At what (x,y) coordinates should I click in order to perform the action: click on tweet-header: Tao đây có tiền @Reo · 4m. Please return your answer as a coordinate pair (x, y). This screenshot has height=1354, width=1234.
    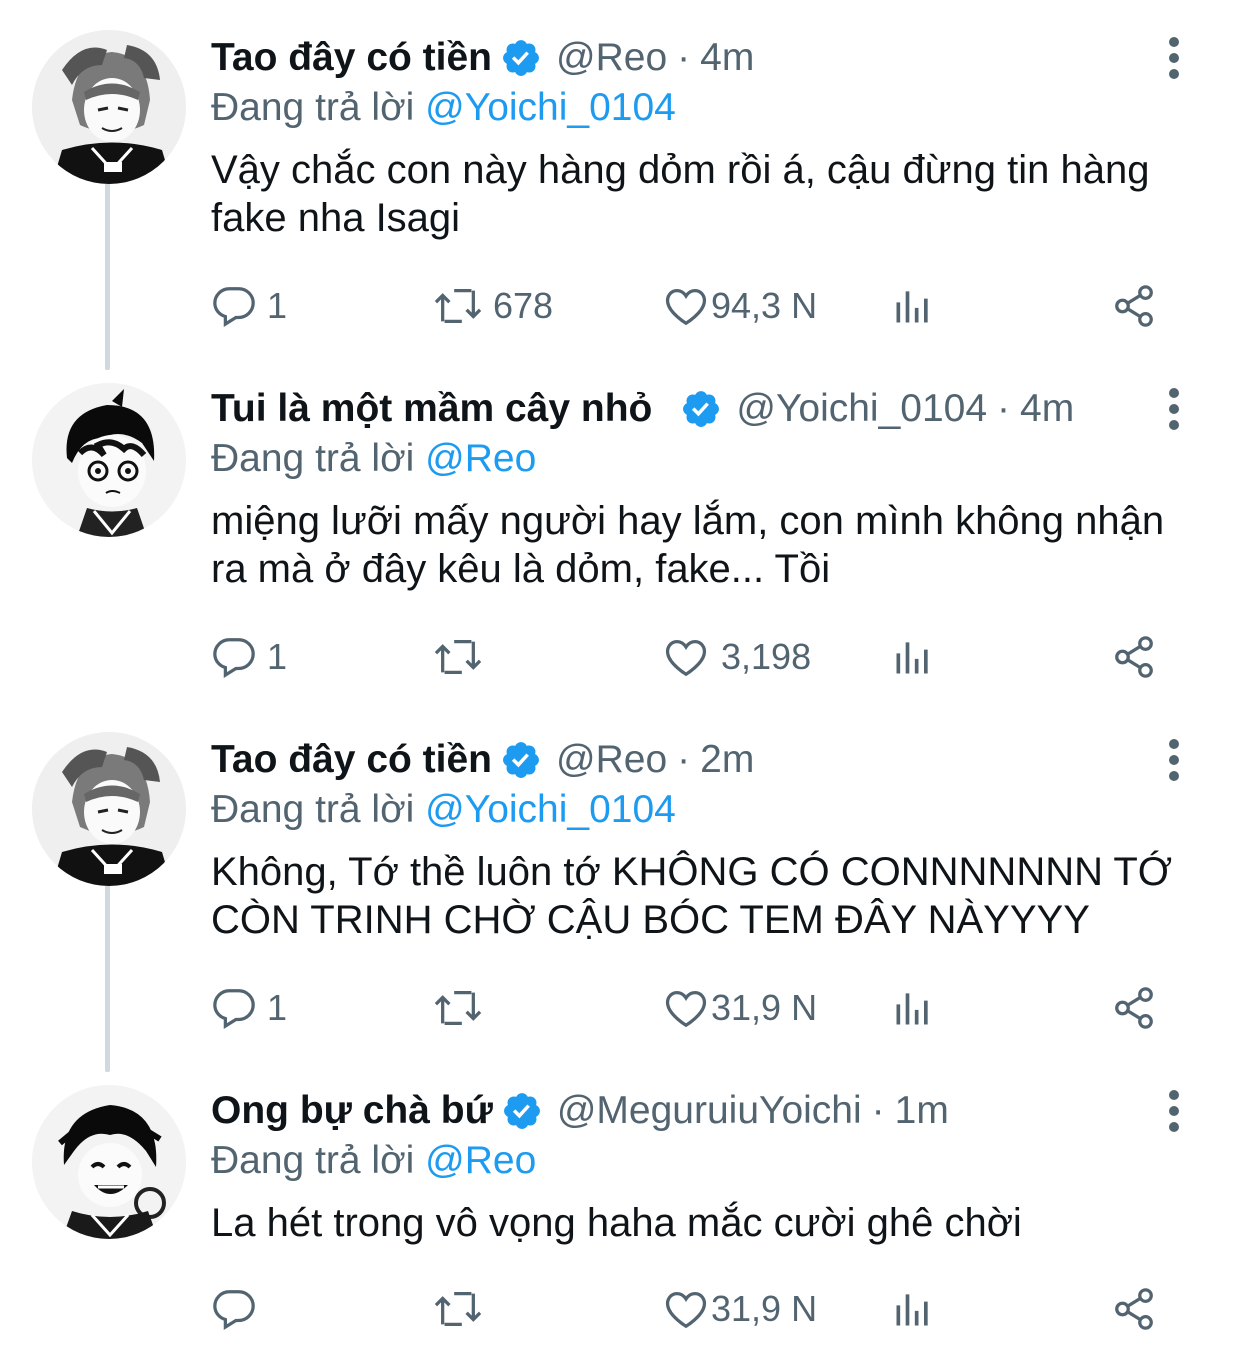
    Looking at the image, I should click on (482, 58).